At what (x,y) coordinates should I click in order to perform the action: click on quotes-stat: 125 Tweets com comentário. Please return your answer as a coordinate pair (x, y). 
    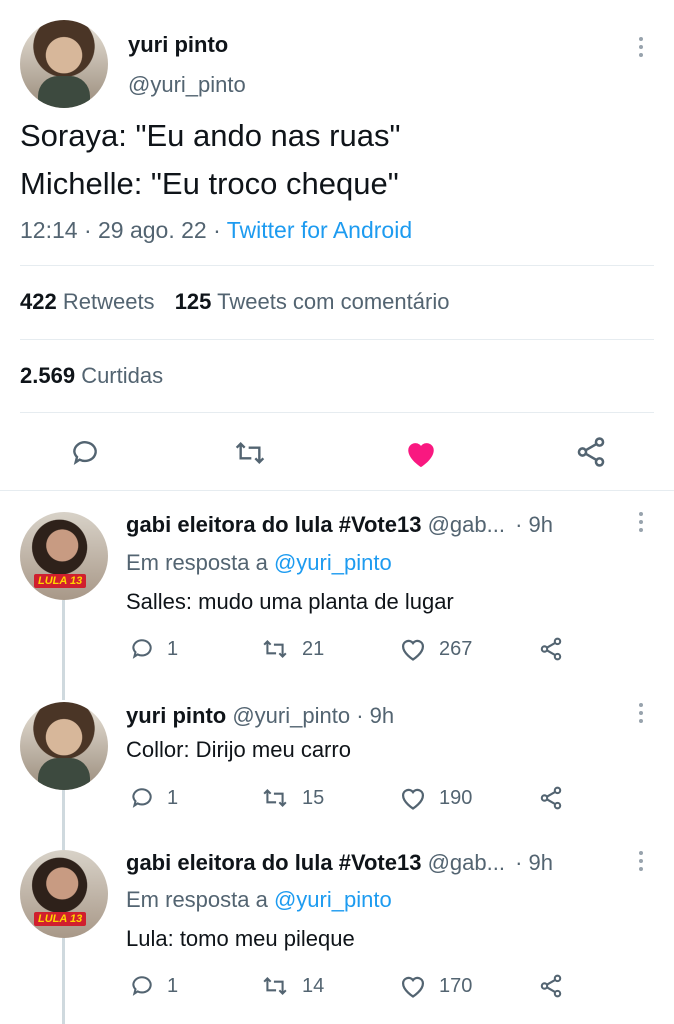
    Looking at the image, I should click on (312, 301).